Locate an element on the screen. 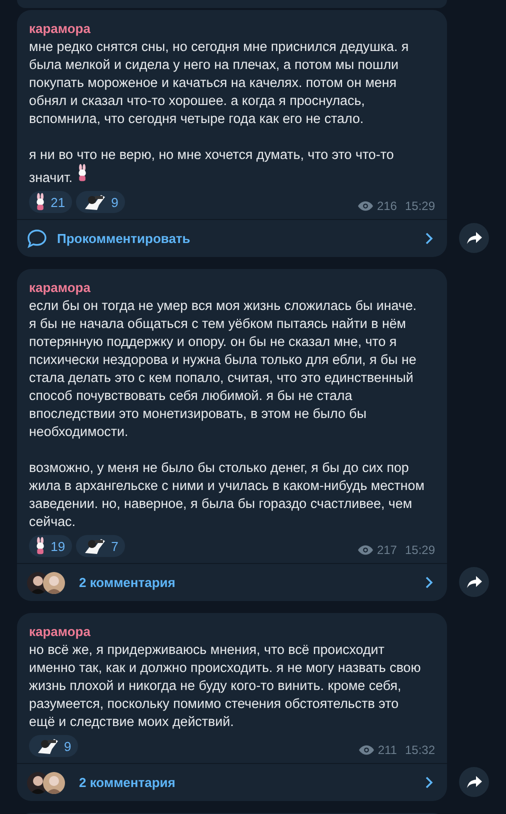 The width and height of the screenshot is (506, 814). message-text: но всё же, я придерживаюсь мнения, что всё происходит именно так, как и должно происходить. я не могу назвать свою жизнь плохой и никогда не буду кого-то винить. кроме себя, разумеется, поскольку помимо стечения обстоятельств это ещё и следствие моих действий. is located at coordinates (225, 686).